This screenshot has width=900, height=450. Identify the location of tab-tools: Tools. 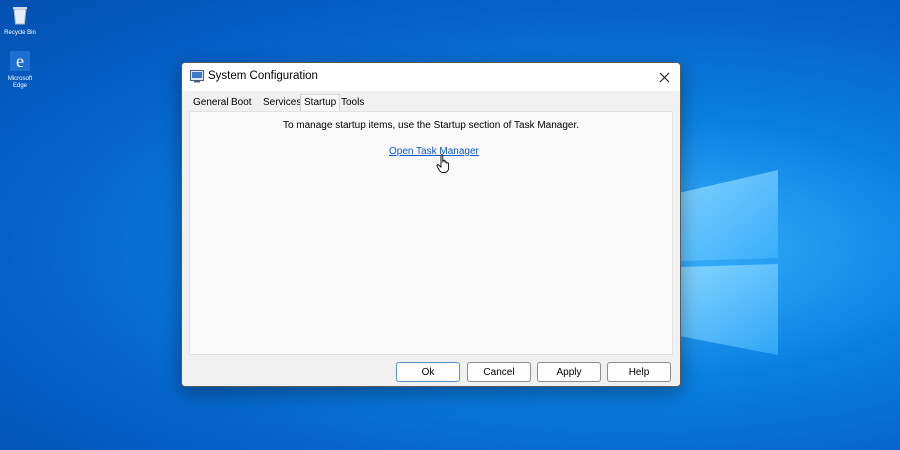
(352, 102).